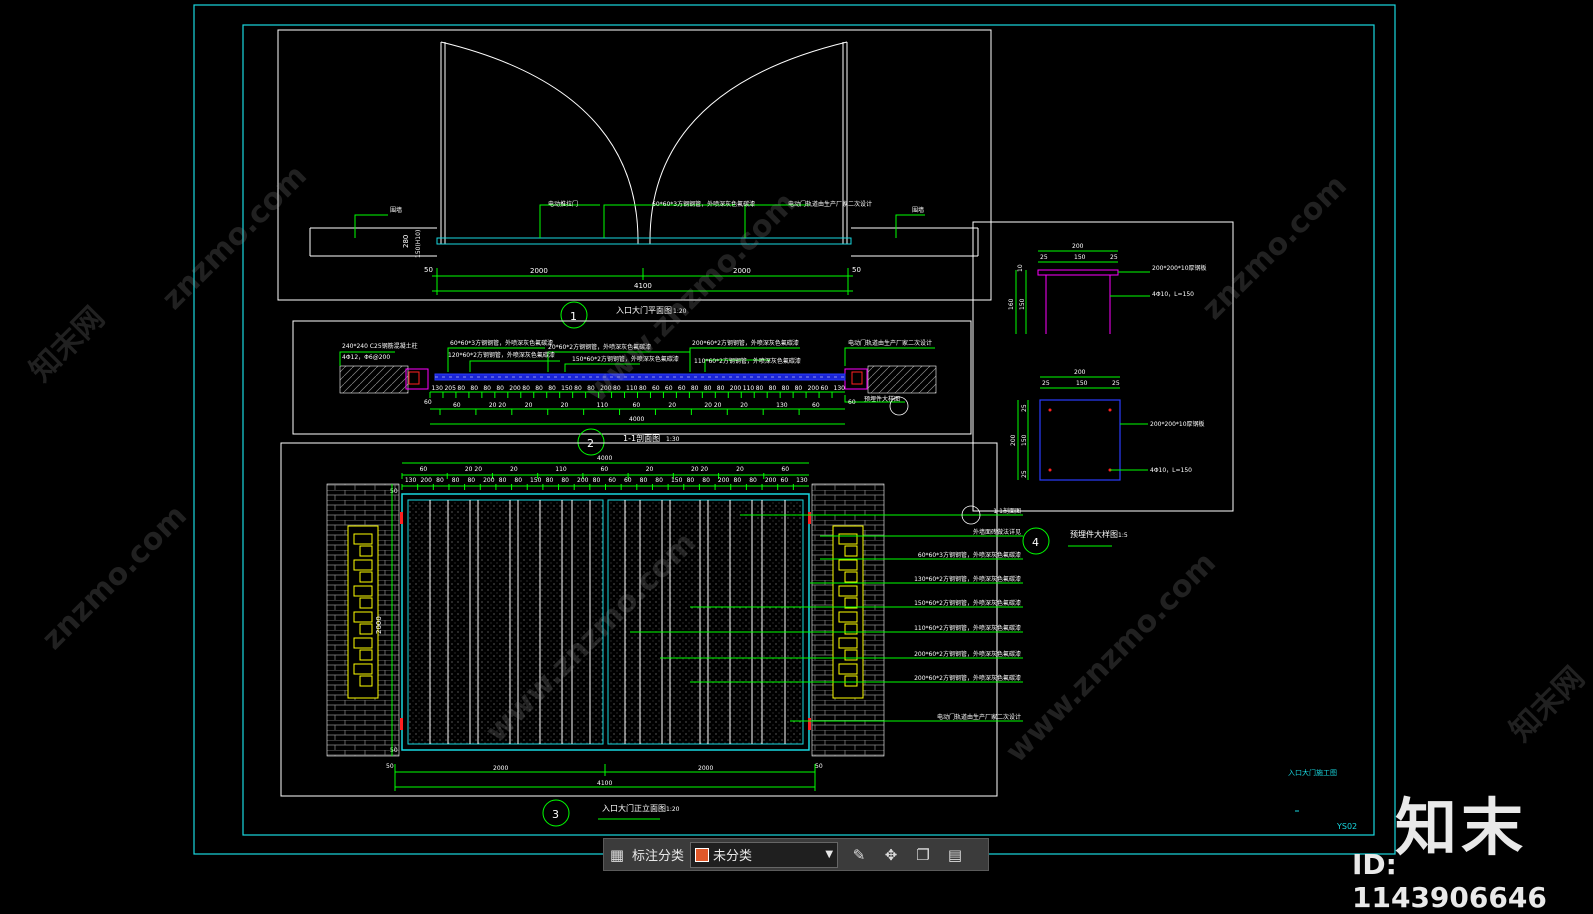  What do you see at coordinates (1179, 268) in the screenshot?
I see `v4-label-plate: 200*200*10厚钢板` at bounding box center [1179, 268].